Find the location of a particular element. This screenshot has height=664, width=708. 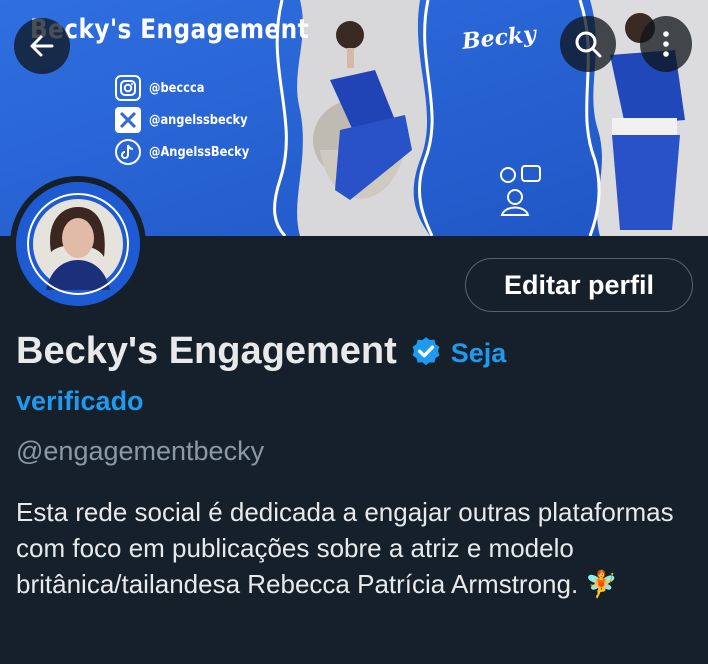

verified-badge-icon is located at coordinates (426, 352).